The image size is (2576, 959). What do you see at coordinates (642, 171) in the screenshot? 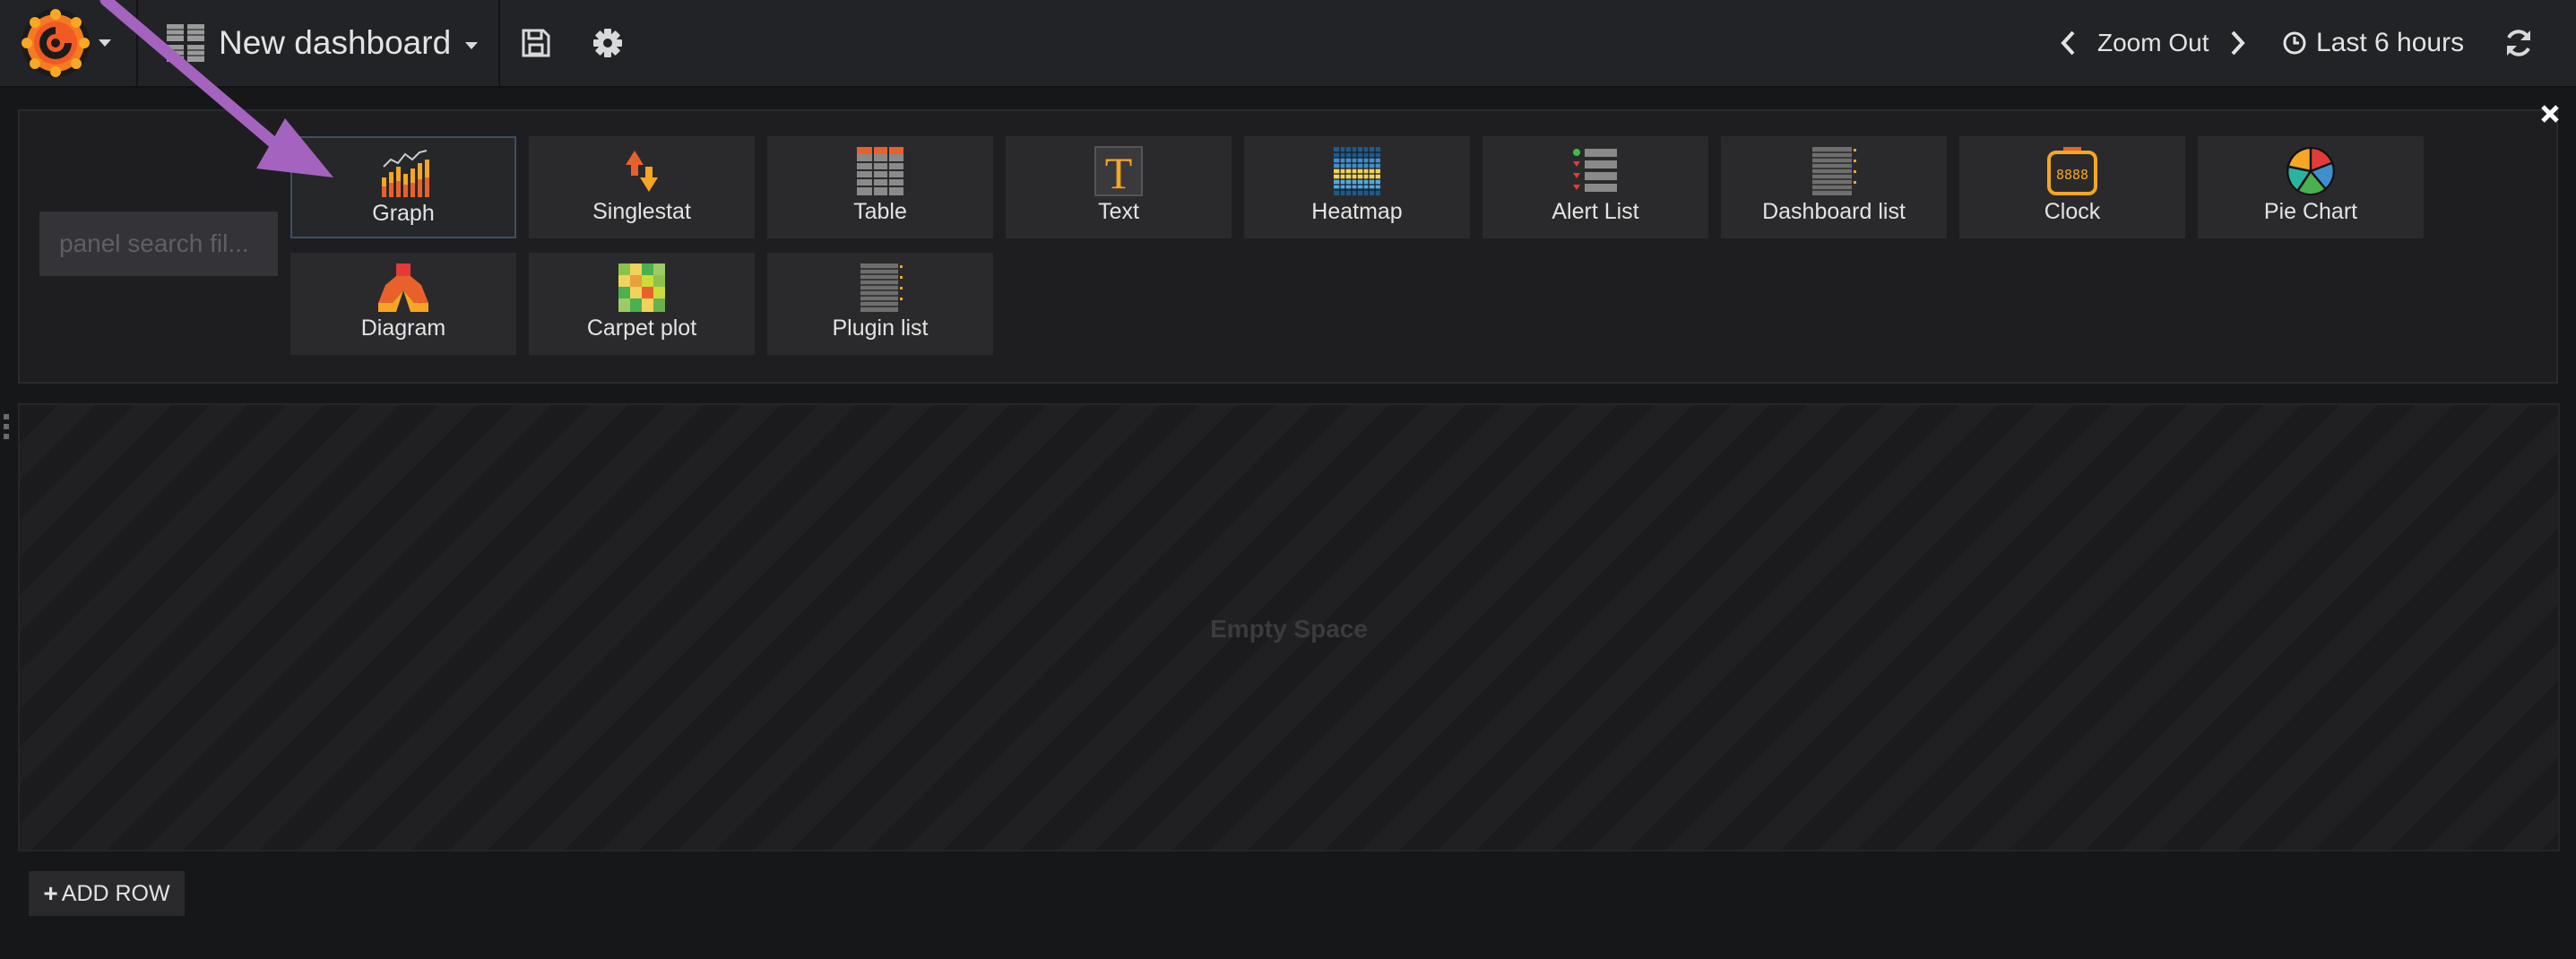
I see `singlestat-panel-icon` at bounding box center [642, 171].